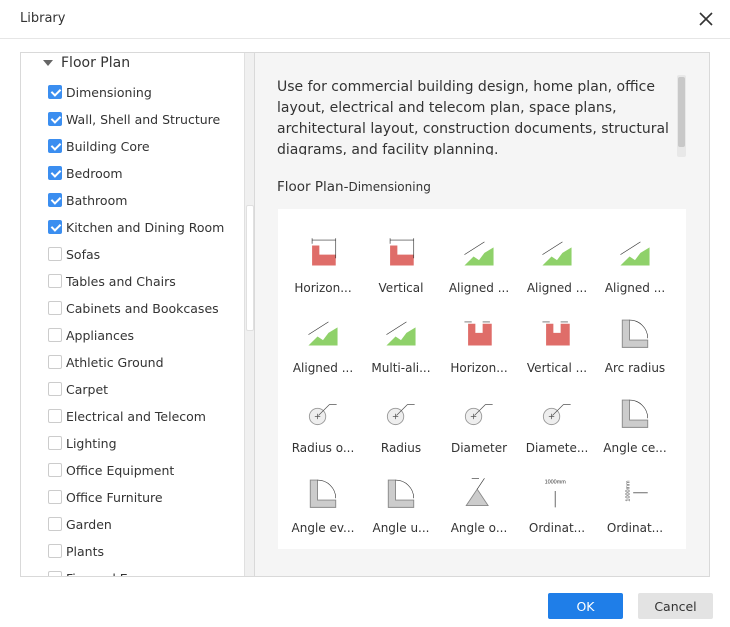  I want to click on category-item: Building Core, so click(99, 146).